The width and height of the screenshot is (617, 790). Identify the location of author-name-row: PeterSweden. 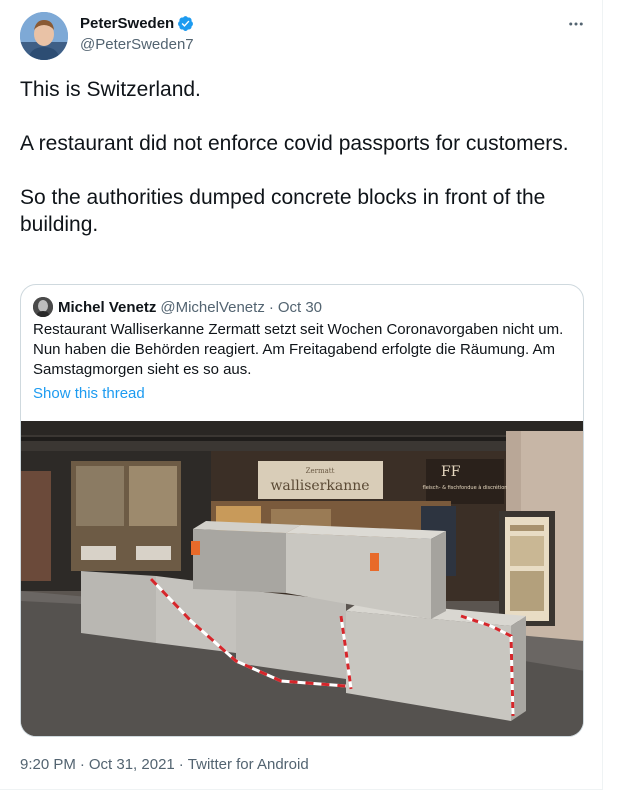
(137, 23).